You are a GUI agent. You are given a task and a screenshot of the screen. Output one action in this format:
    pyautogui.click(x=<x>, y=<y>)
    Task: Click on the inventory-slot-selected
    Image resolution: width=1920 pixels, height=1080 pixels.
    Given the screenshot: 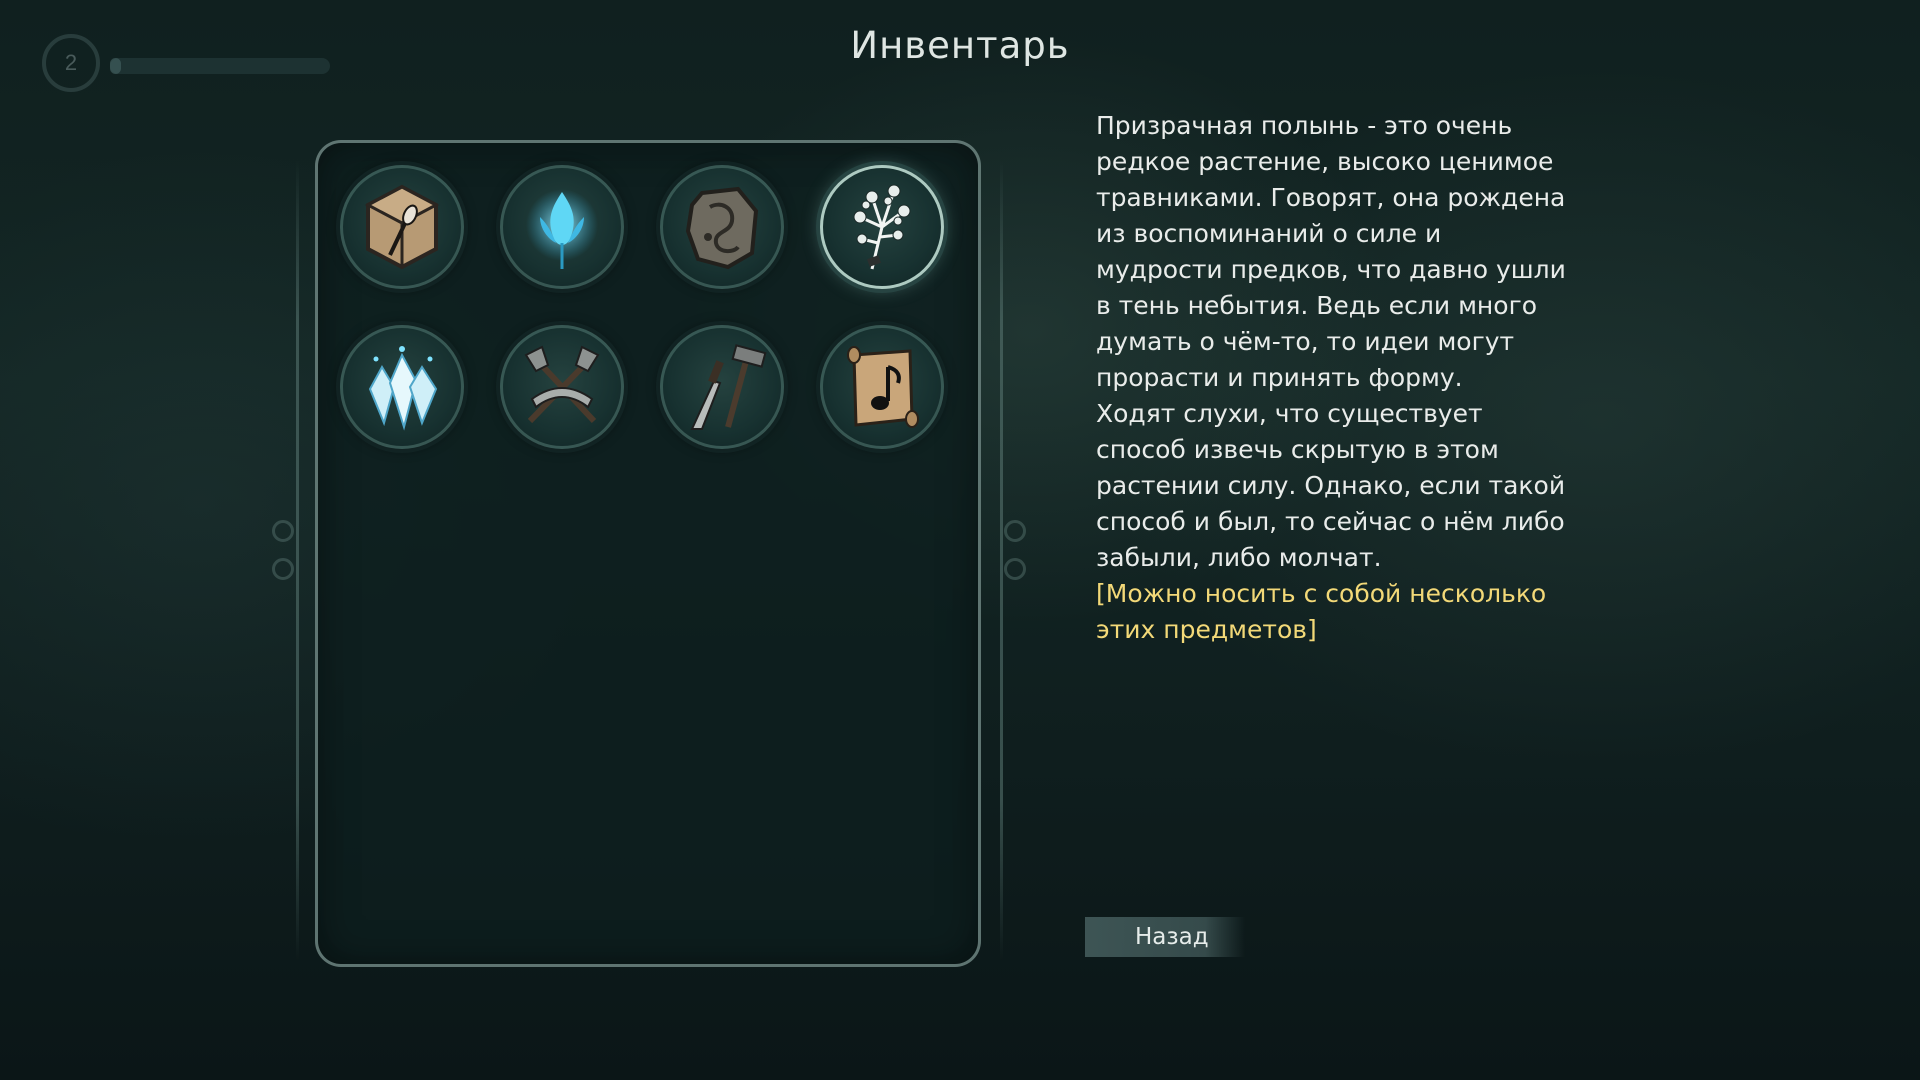 What is the action you would take?
    pyautogui.click(x=882, y=227)
    